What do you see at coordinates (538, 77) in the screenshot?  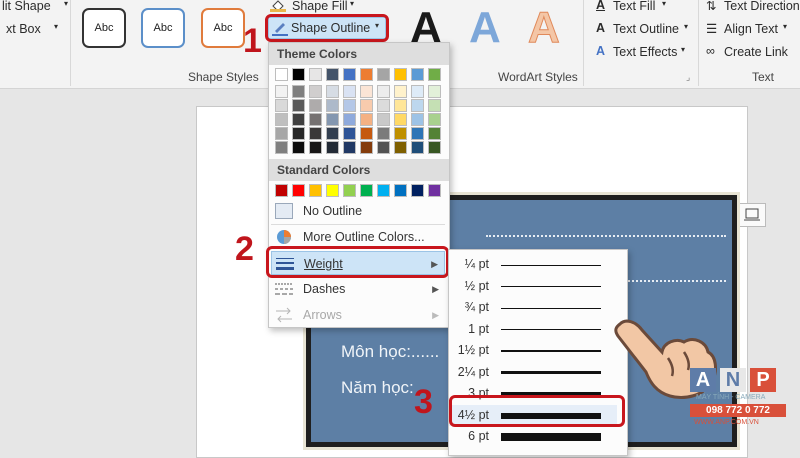 I see `wordart-styles-group-label: WordArt Styles` at bounding box center [538, 77].